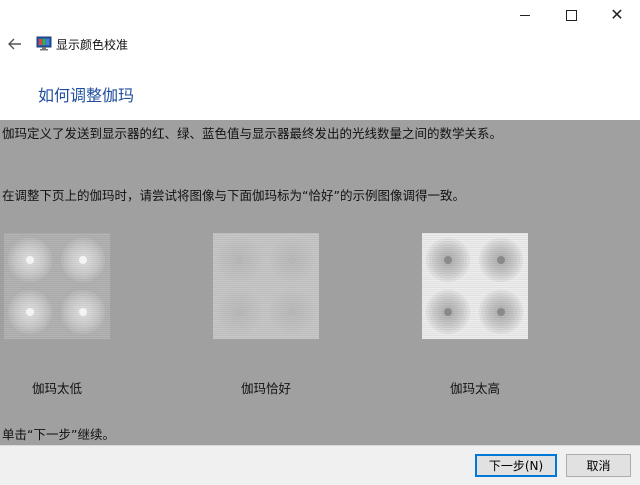 The image size is (640, 485). I want to click on back-button, so click(15, 44).